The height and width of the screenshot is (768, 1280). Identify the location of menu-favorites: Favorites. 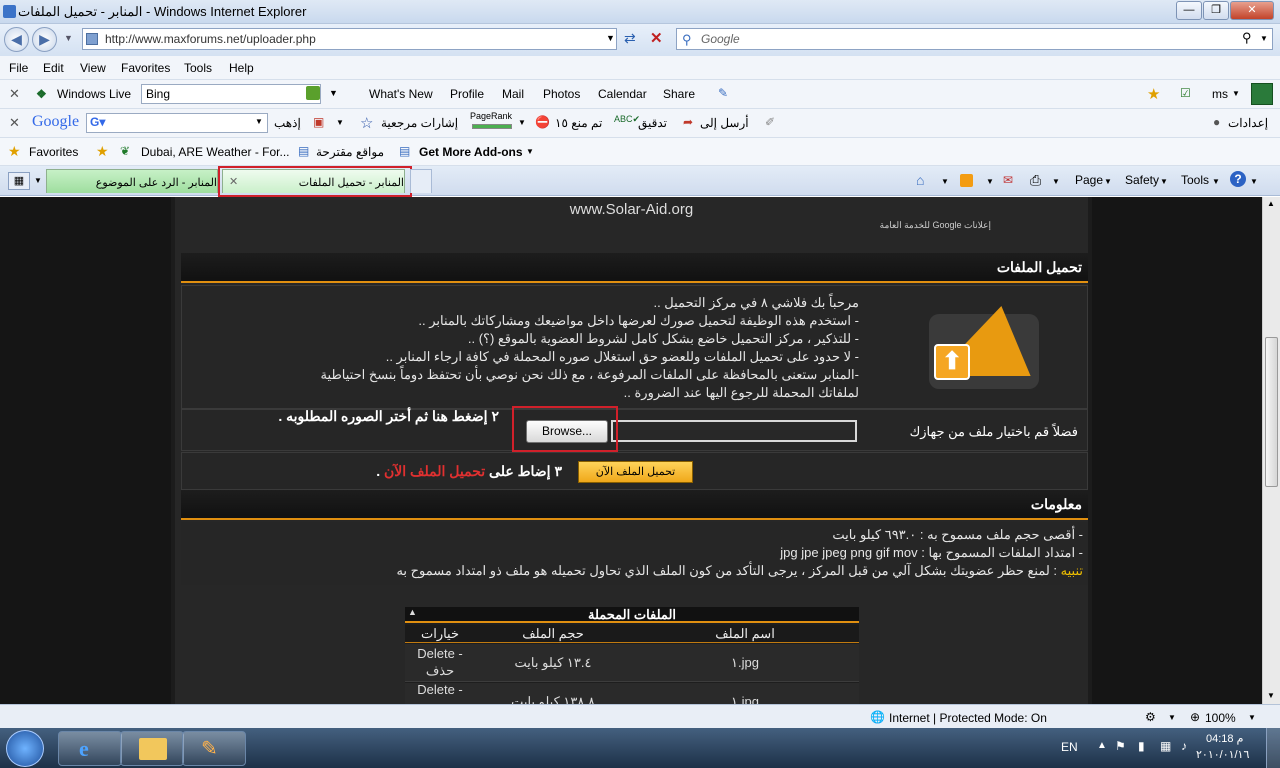
(145, 68).